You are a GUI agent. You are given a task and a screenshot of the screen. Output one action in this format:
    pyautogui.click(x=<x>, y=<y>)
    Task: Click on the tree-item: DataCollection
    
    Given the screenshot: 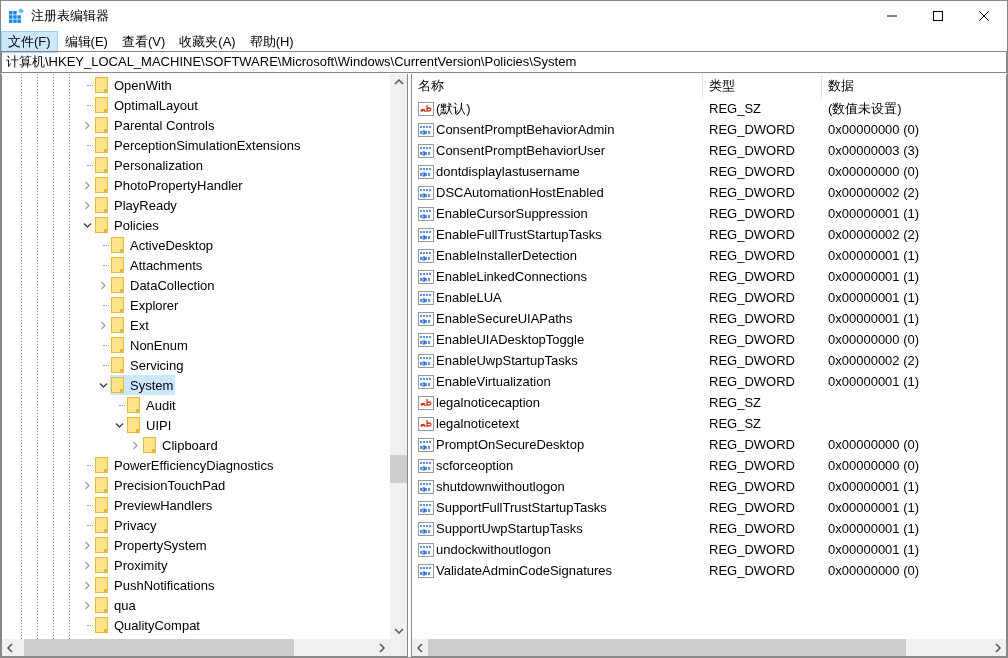 What is the action you would take?
    pyautogui.click(x=163, y=285)
    